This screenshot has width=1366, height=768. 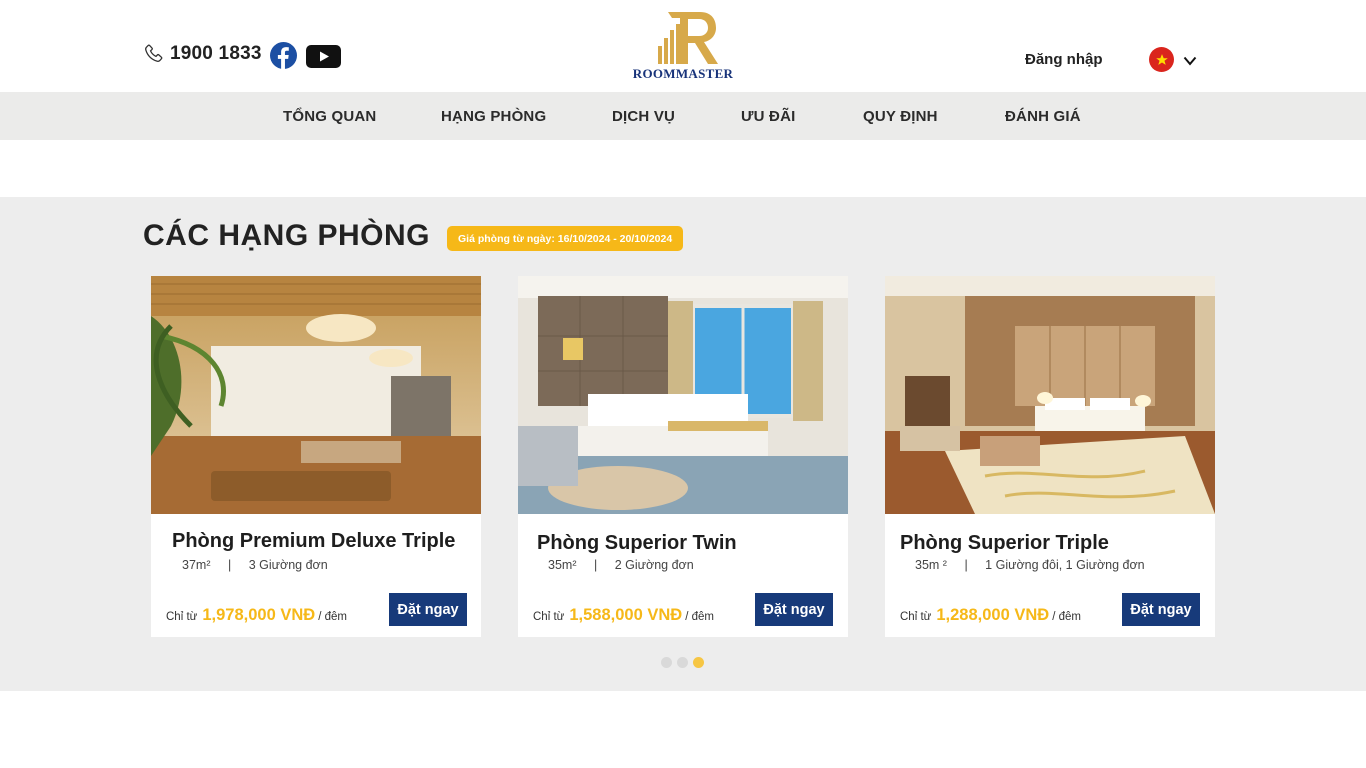 I want to click on room-name: Phòng Superior Twin, so click(x=637, y=543).